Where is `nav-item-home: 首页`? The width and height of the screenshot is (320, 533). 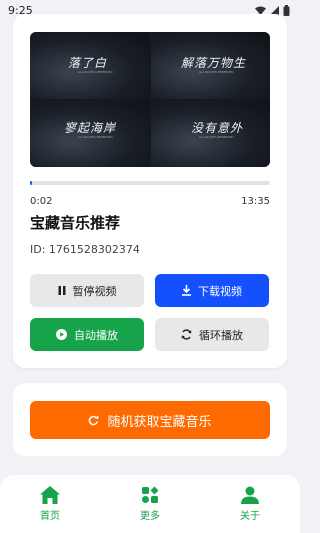 nav-item-home: 首页 is located at coordinates (50, 504).